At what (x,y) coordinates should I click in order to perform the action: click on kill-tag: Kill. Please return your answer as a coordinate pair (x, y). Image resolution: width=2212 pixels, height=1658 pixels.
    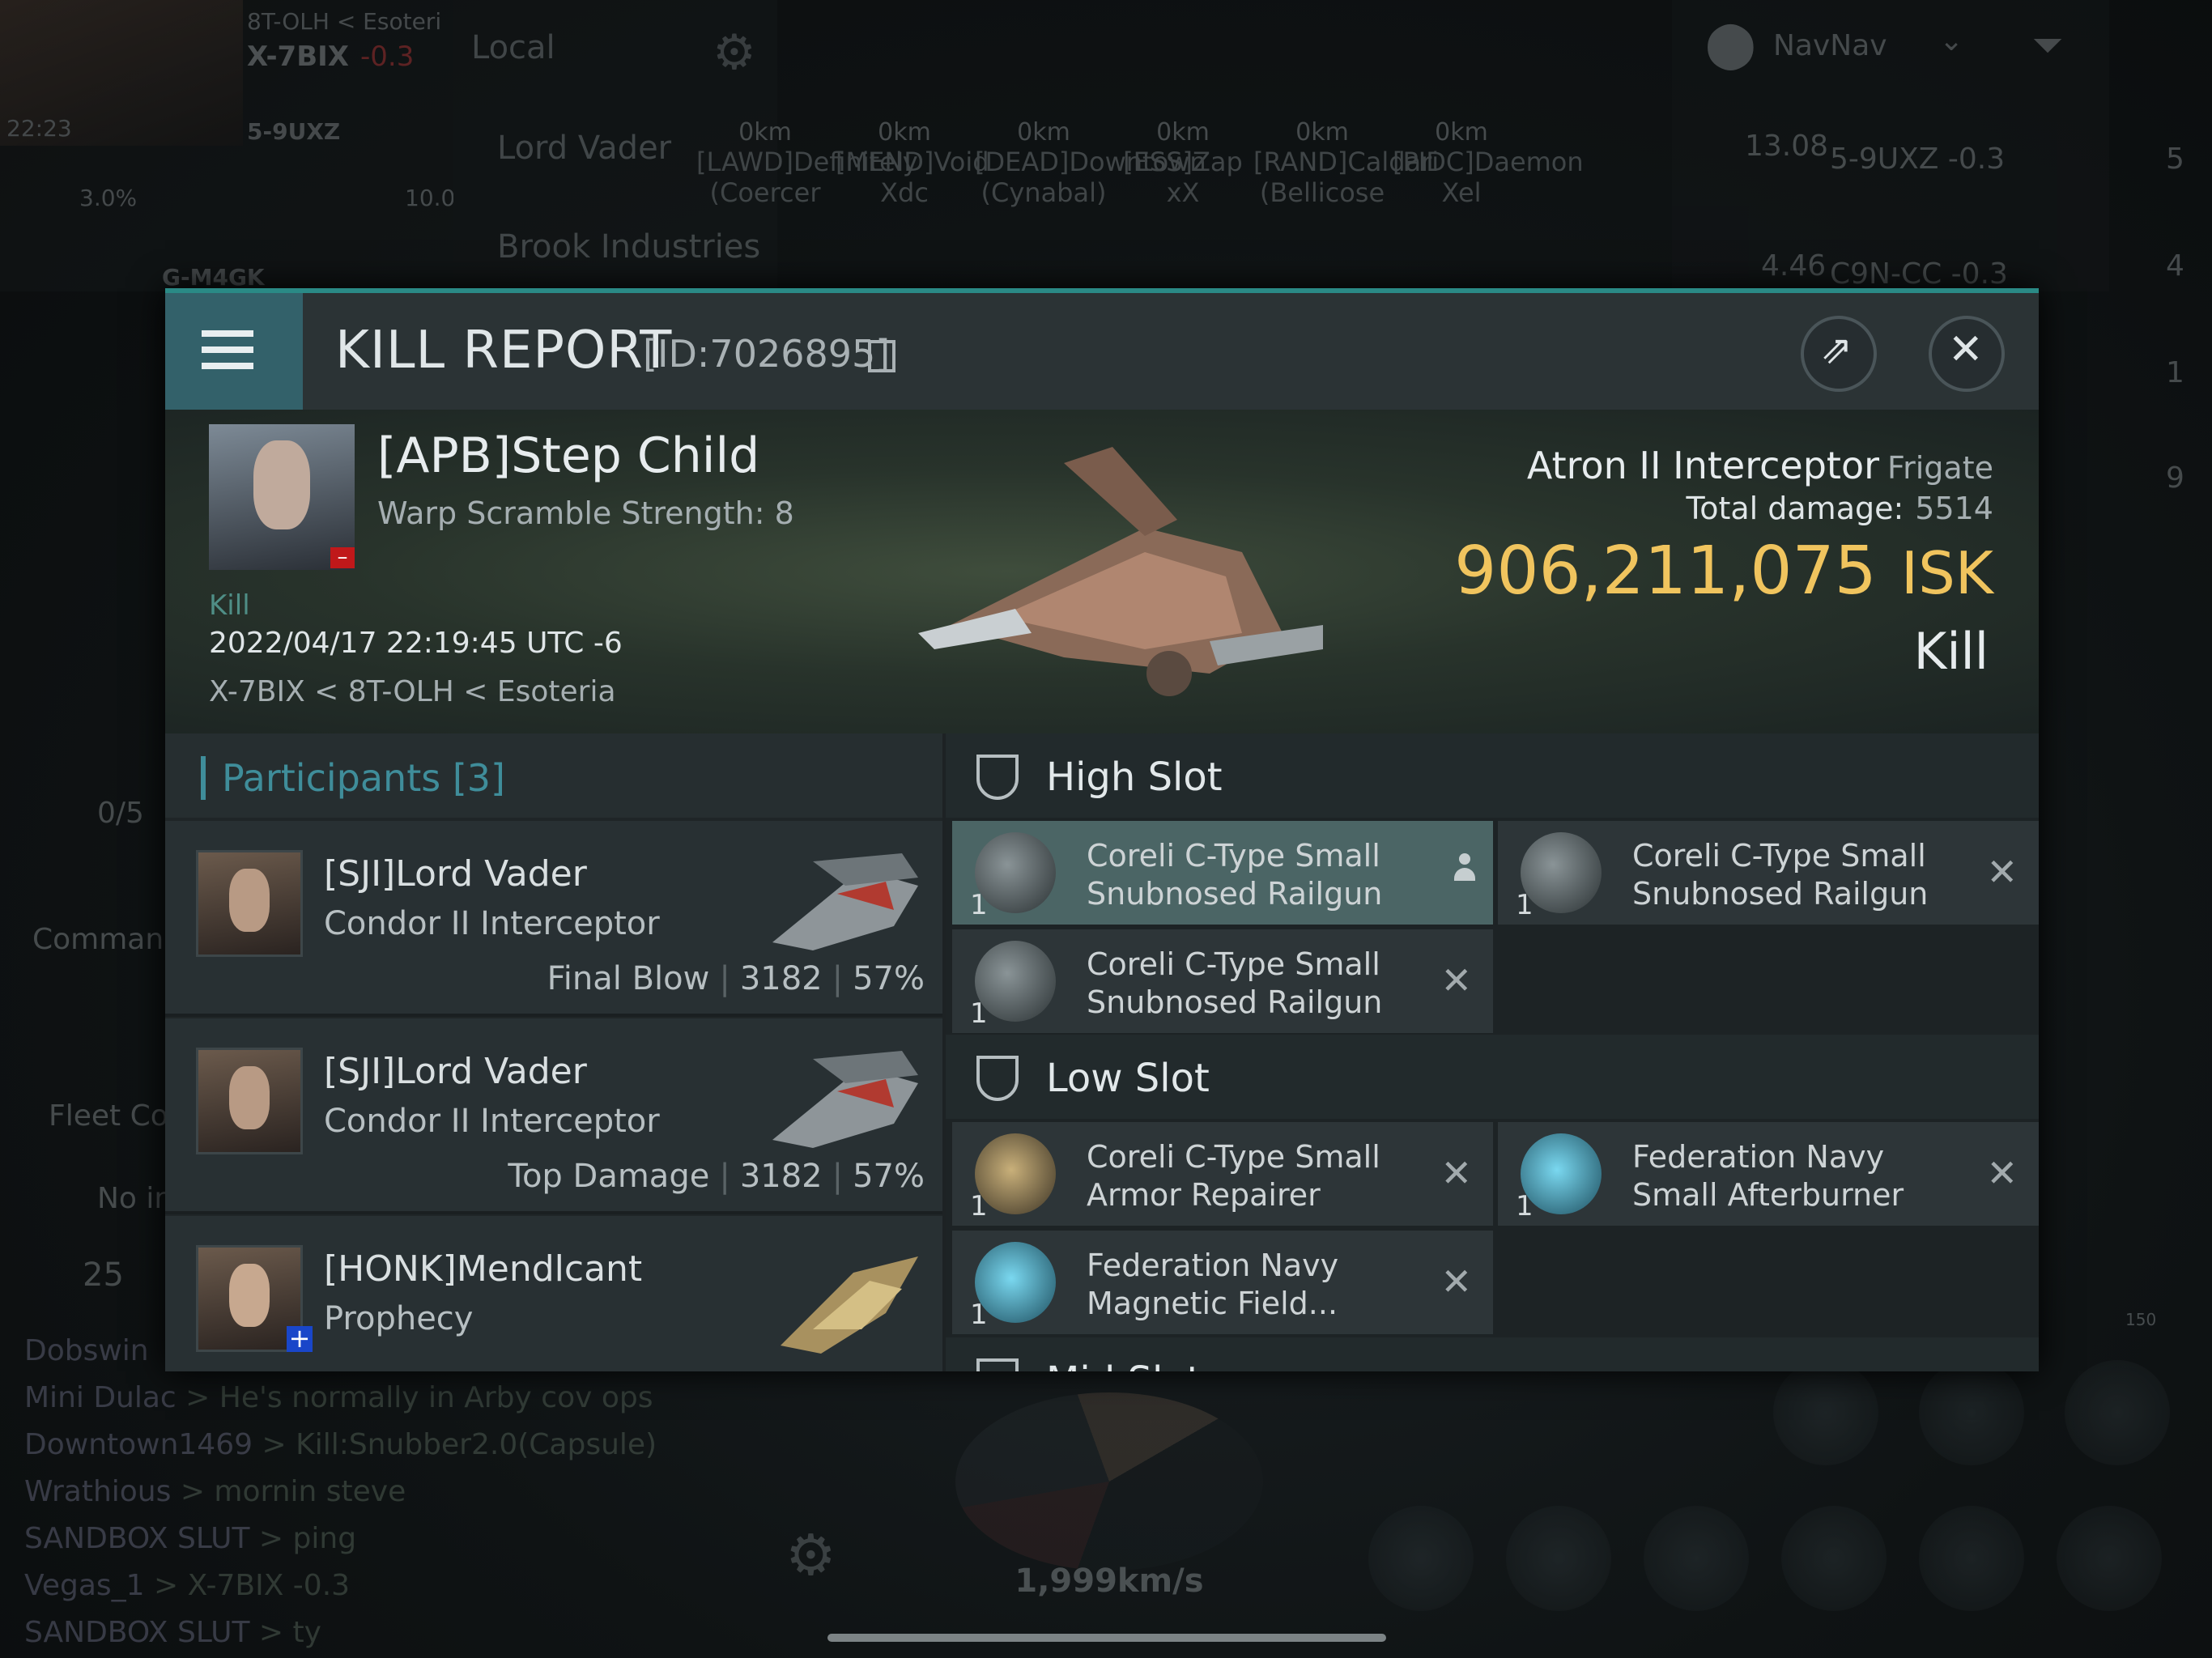
    Looking at the image, I should click on (230, 605).